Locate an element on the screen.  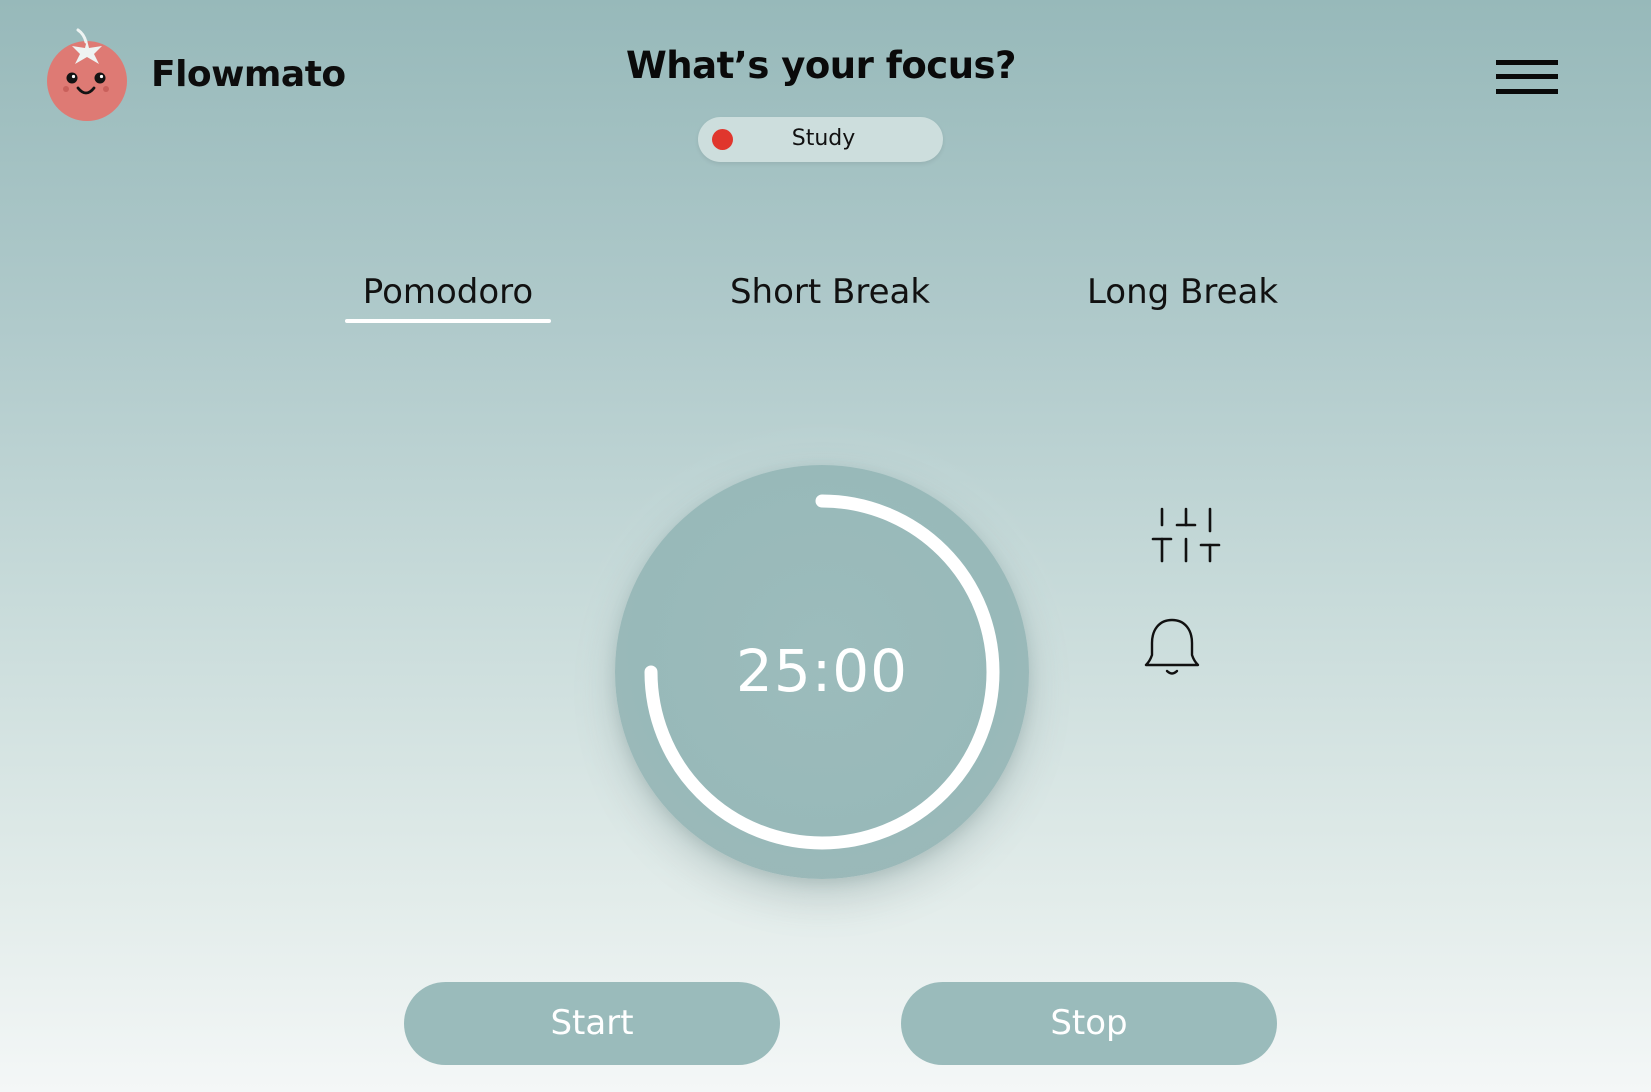
timer-dial: 25:00 is located at coordinates (822, 672).